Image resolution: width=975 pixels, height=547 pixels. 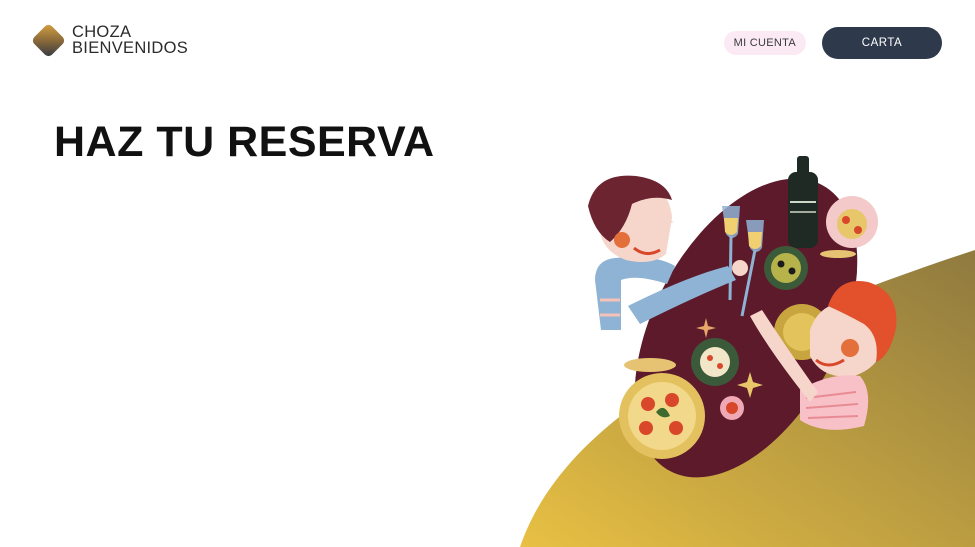 I want to click on logo-diamond-icon, so click(x=48, y=40).